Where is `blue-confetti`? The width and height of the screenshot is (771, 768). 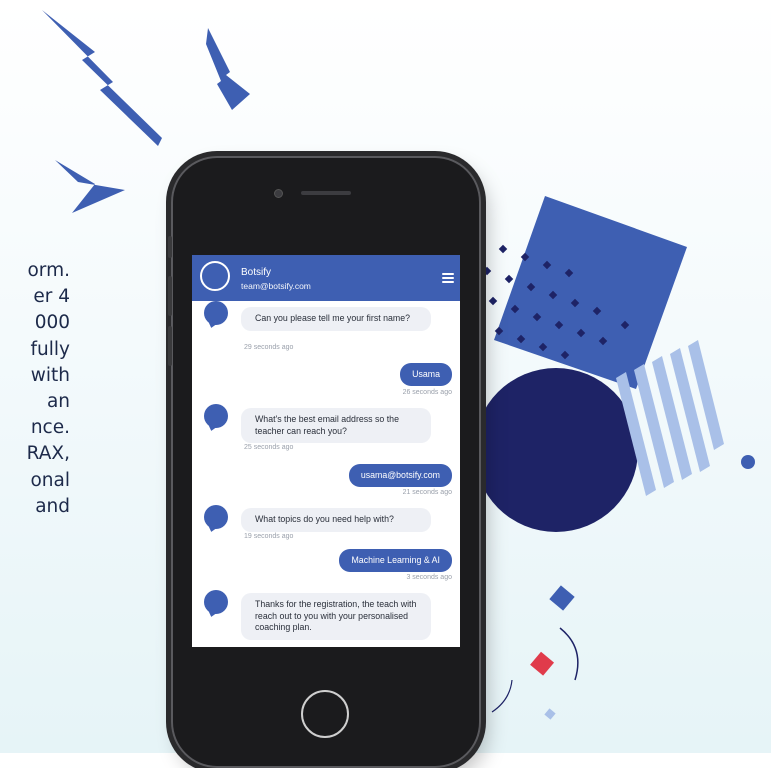 blue-confetti is located at coordinates (562, 598).